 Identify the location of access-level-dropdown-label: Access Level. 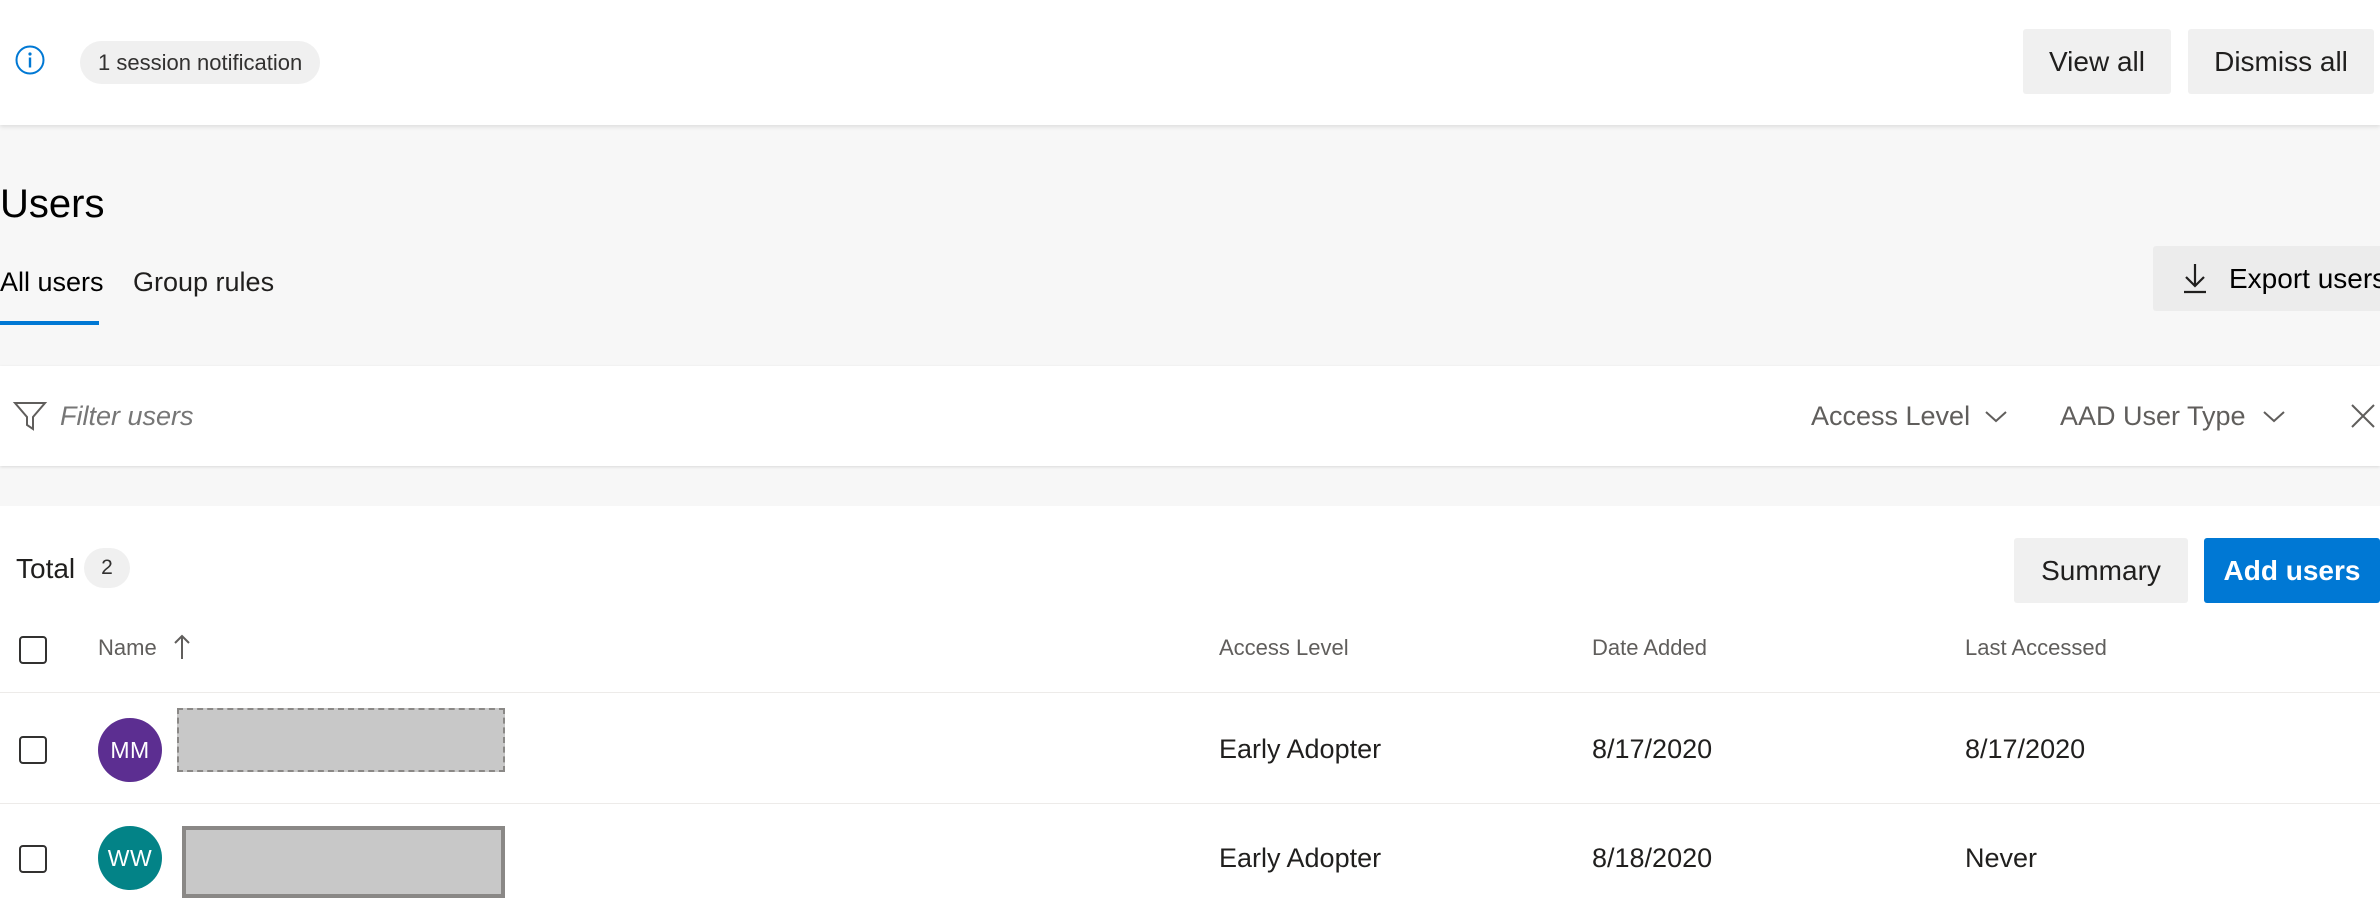
(1891, 416).